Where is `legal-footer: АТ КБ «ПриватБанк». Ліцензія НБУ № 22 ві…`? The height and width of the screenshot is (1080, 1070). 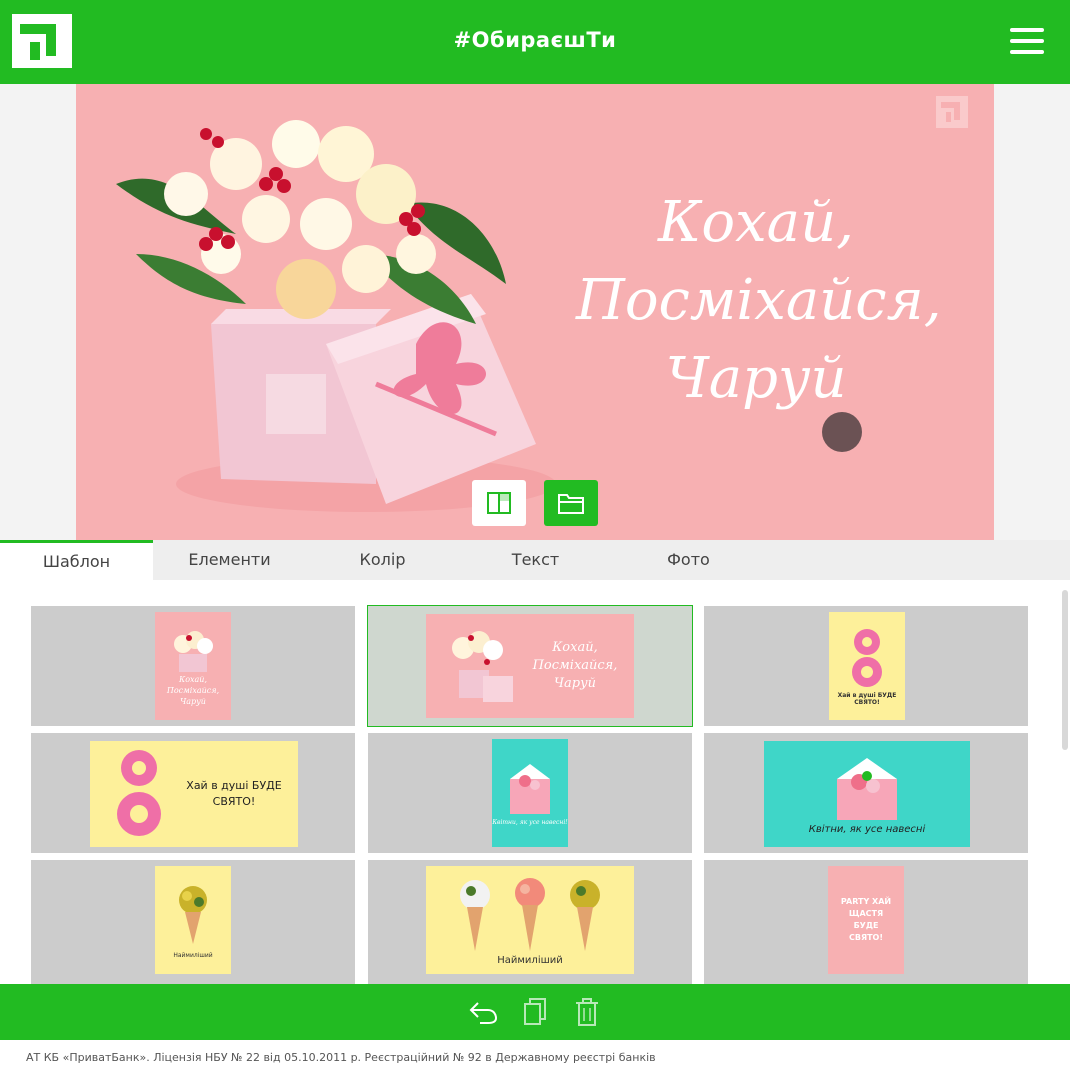
legal-footer: АТ КБ «ПриватБанк». Ліцензія НБУ № 22 ві… is located at coordinates (341, 1057).